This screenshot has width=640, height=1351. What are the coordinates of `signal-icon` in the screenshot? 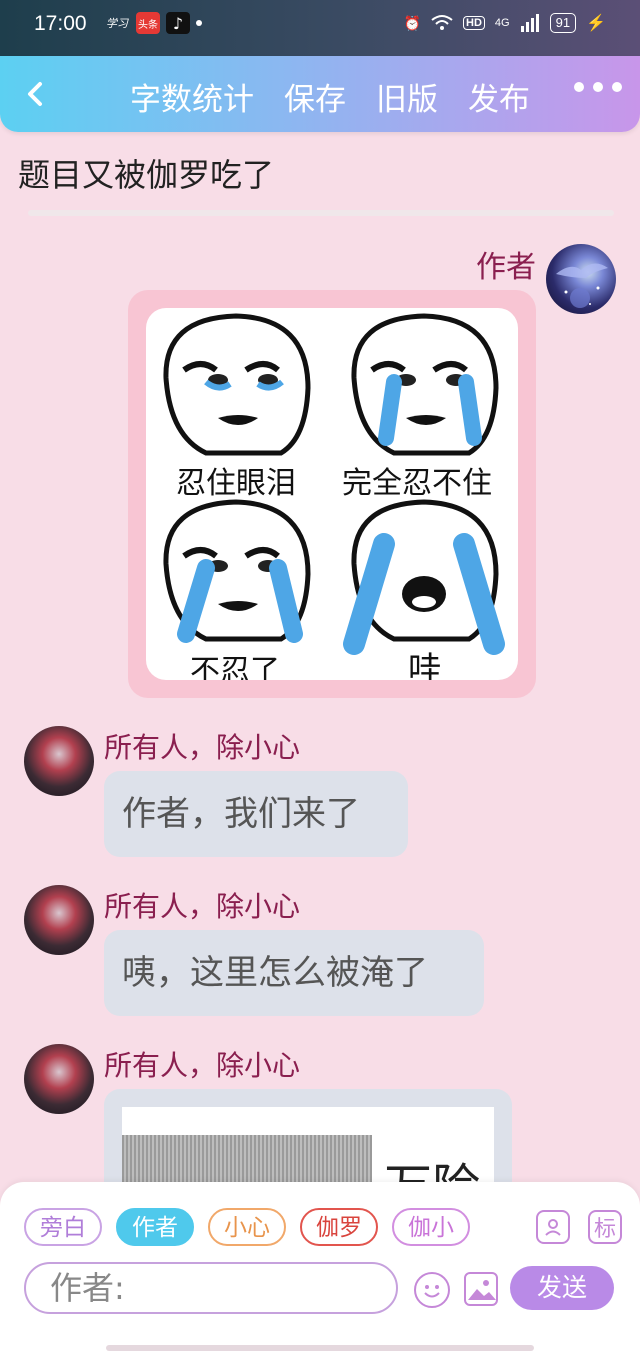 It's located at (529, 23).